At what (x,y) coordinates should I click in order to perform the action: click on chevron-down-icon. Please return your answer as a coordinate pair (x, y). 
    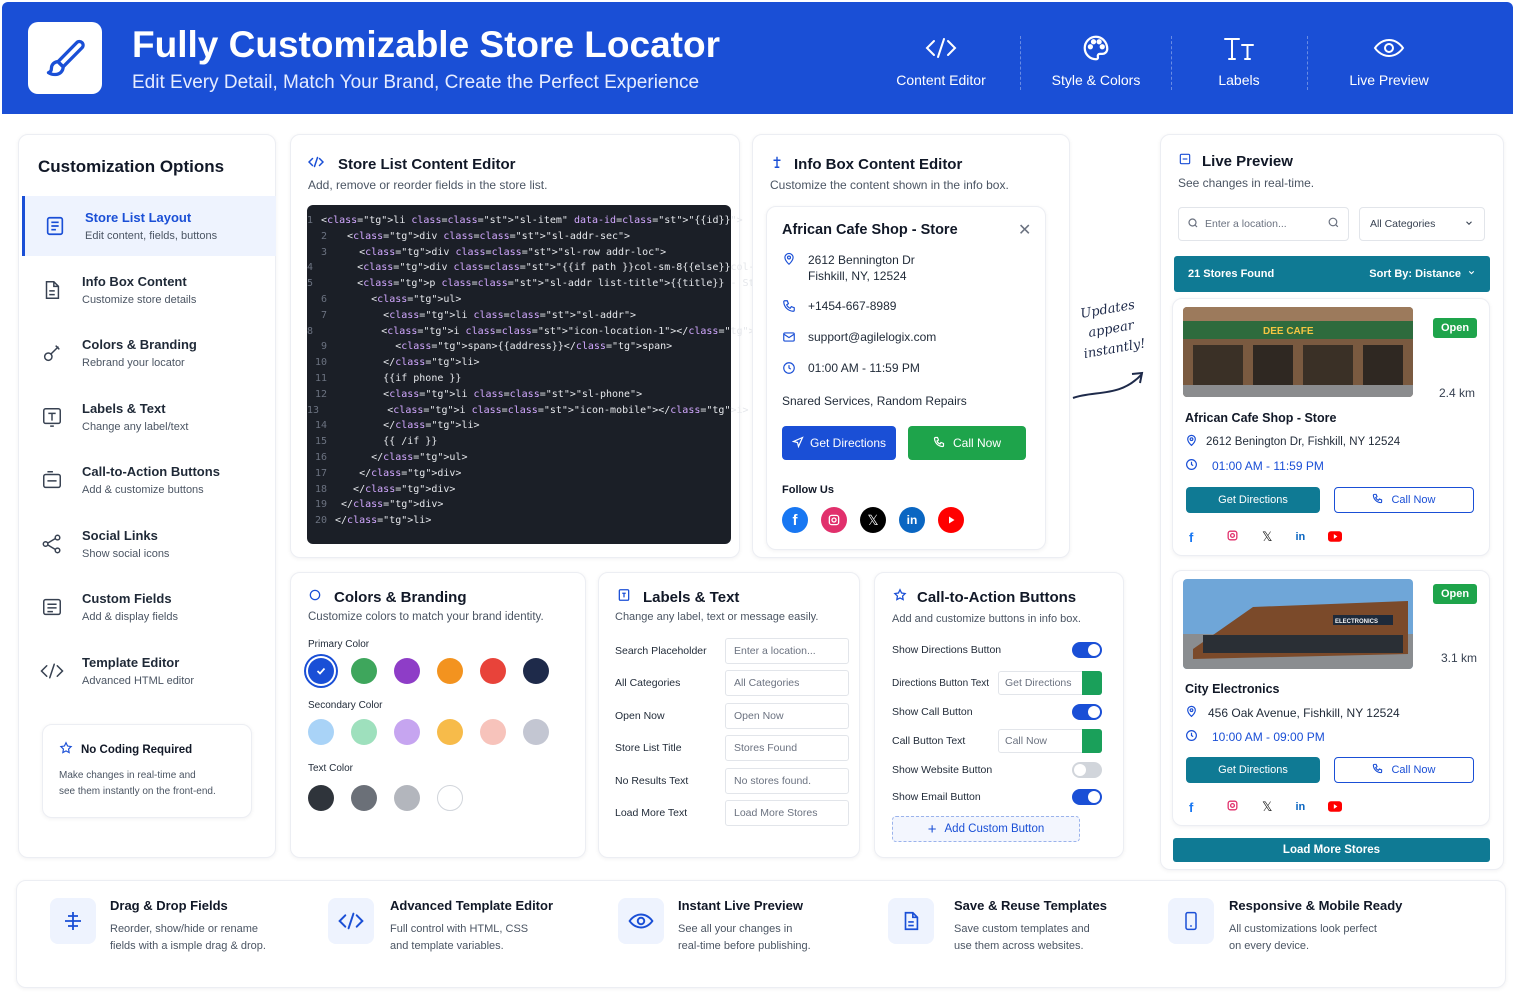
    Looking at the image, I should click on (1469, 224).